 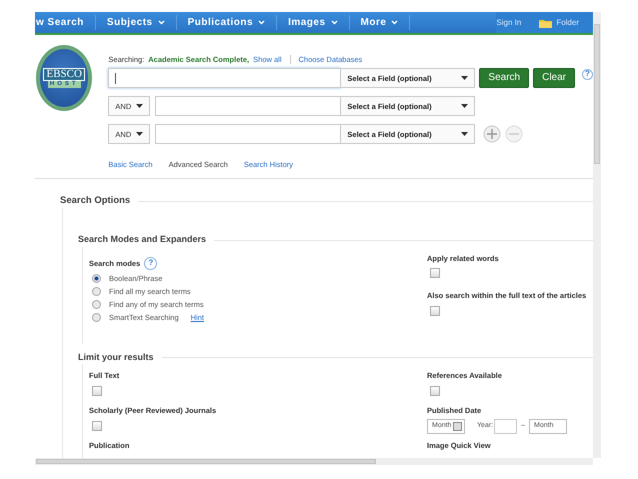 What do you see at coordinates (380, 22) in the screenshot?
I see `nav-menu-item: More` at bounding box center [380, 22].